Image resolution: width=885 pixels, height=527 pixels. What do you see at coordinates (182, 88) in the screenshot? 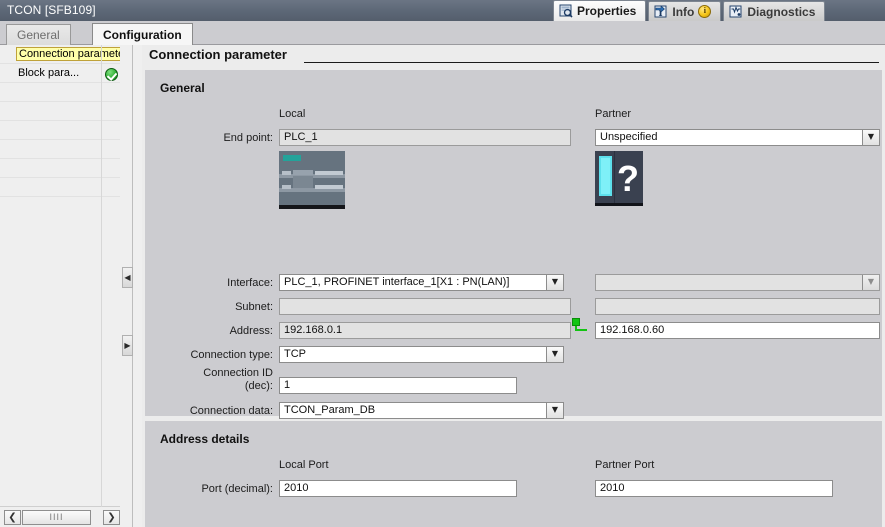
I see `general-section-title: General` at bounding box center [182, 88].